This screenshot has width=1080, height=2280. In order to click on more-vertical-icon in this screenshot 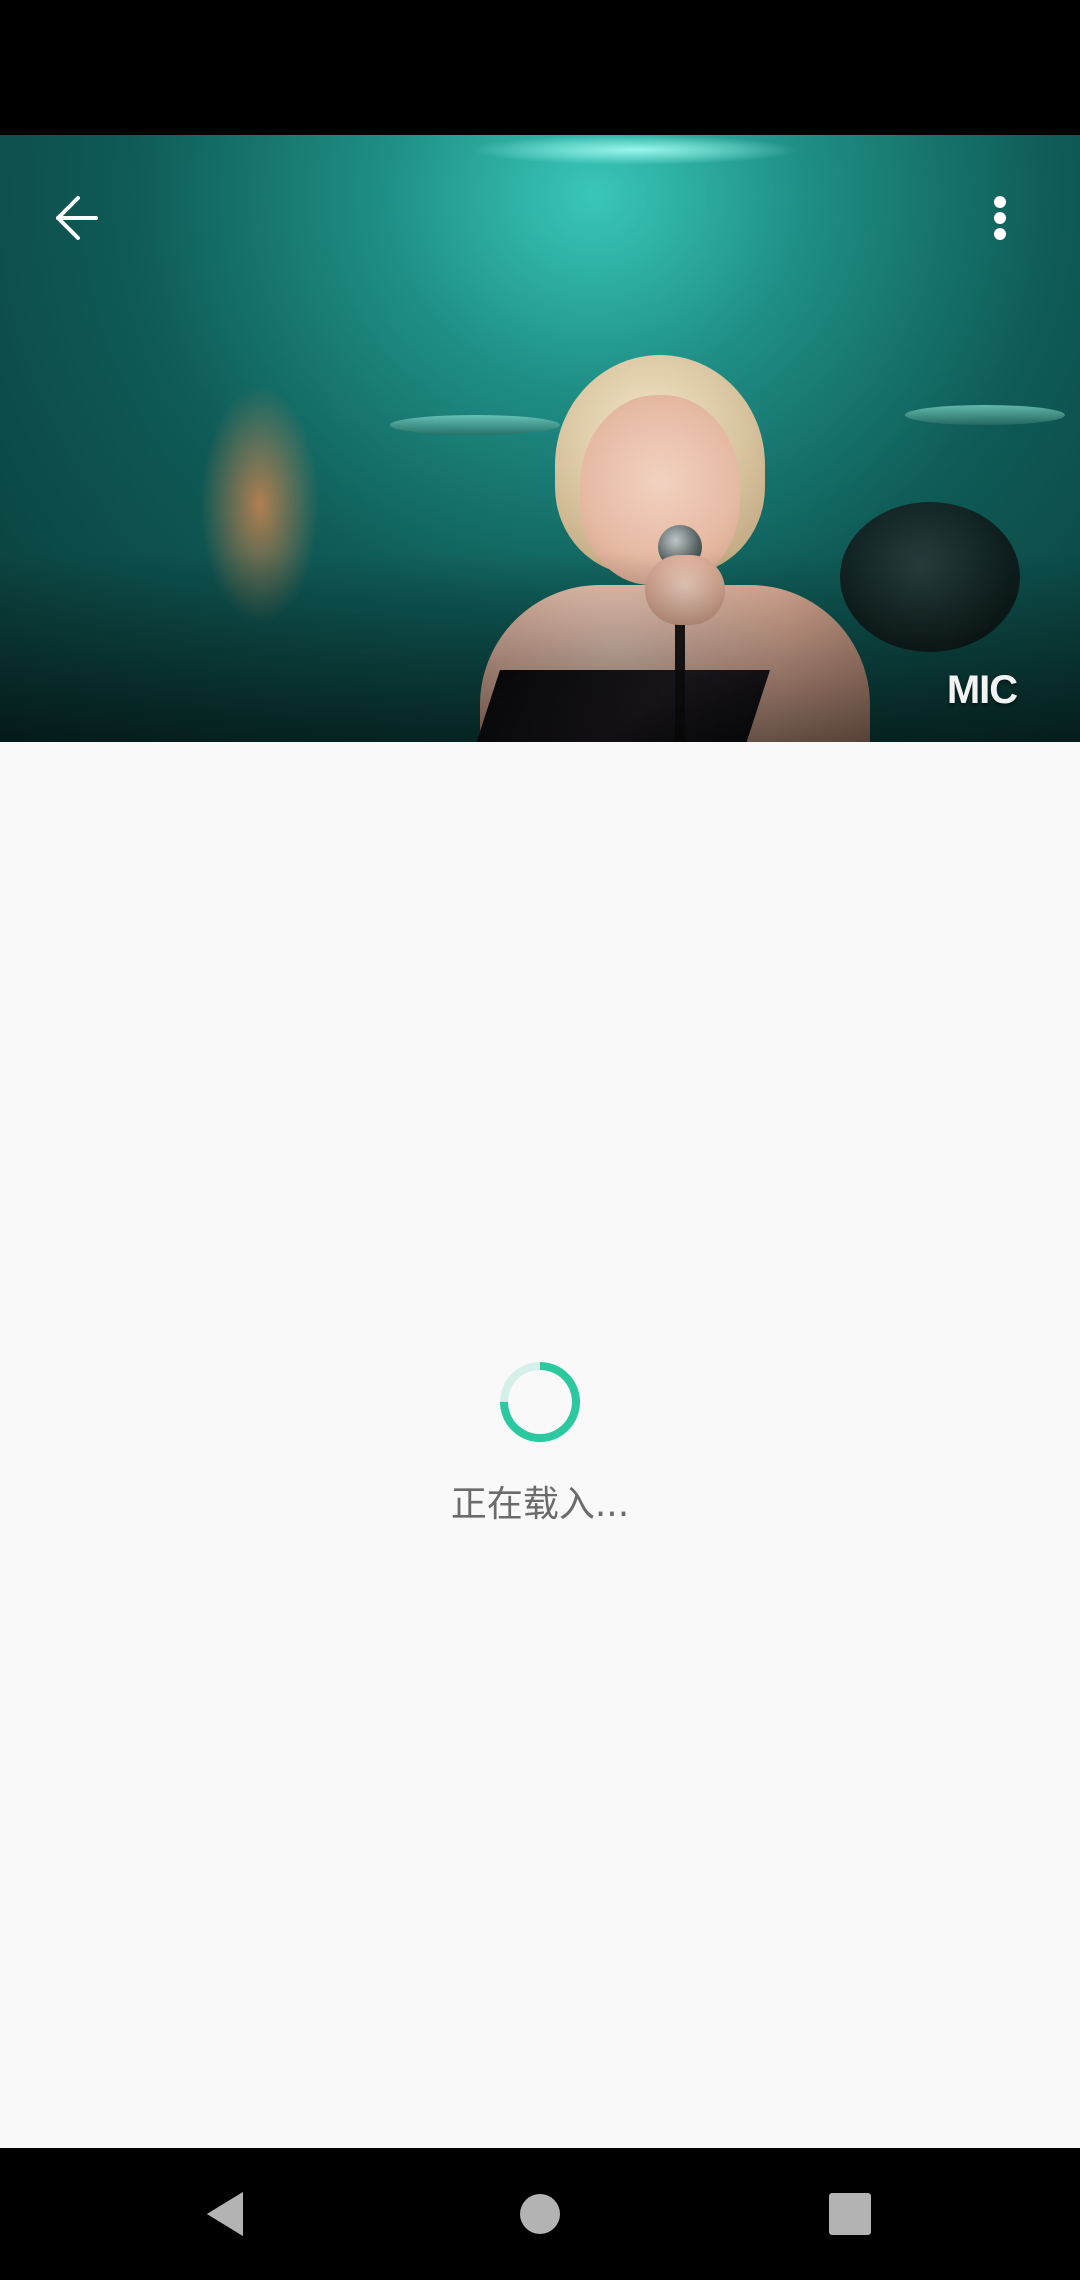, I will do `click(1000, 220)`.